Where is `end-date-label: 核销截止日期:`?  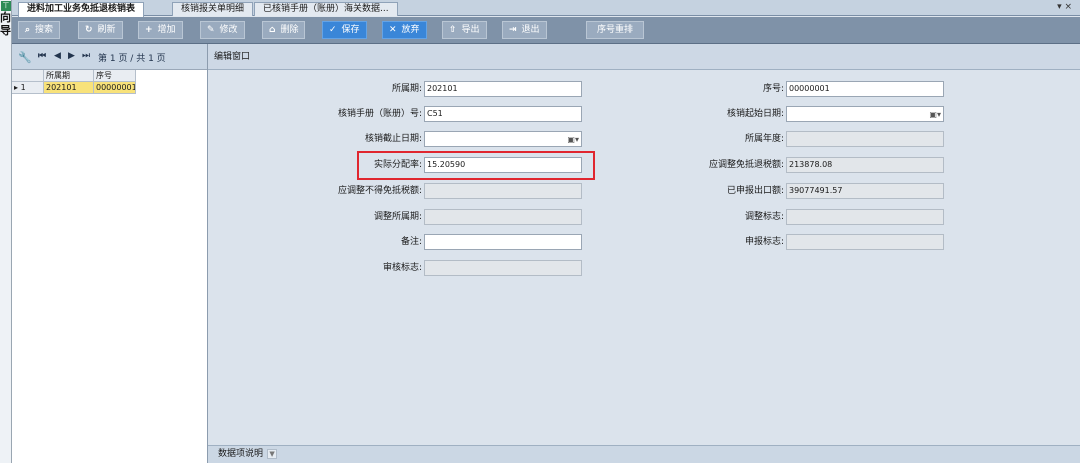 end-date-label: 核销截止日期: is located at coordinates (393, 139).